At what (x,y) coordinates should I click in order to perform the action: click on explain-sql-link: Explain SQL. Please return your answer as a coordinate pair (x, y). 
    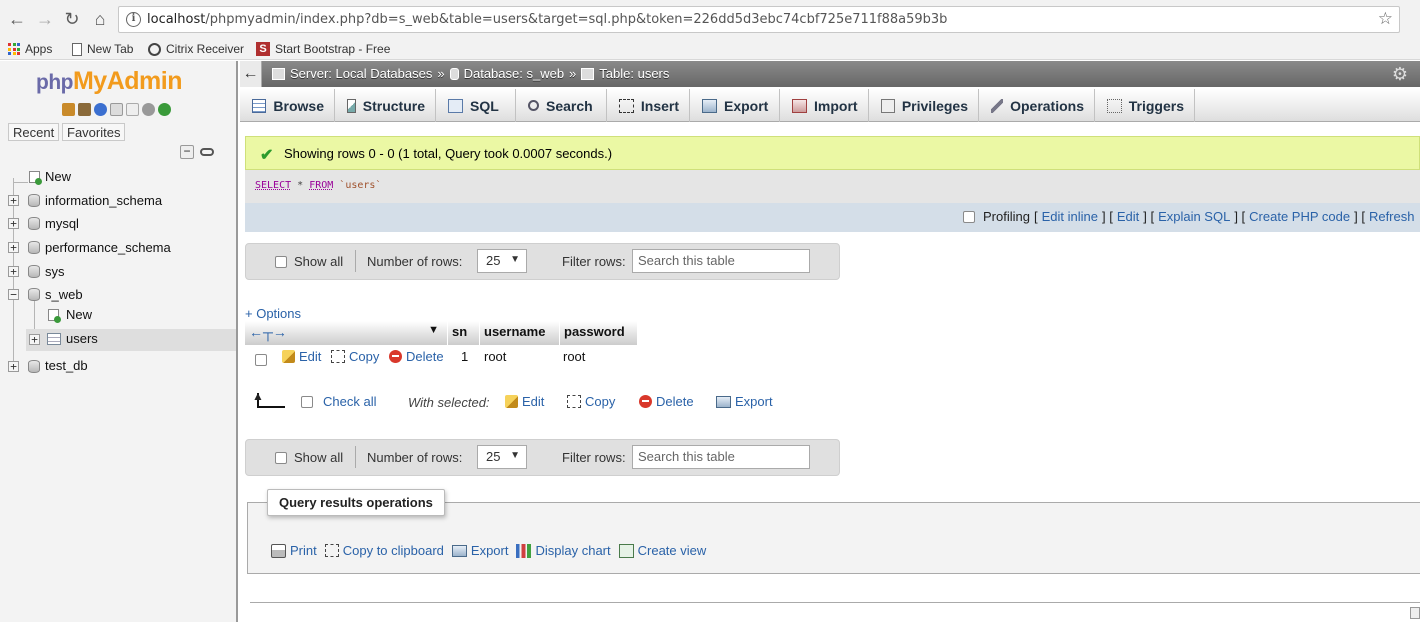
    Looking at the image, I should click on (1194, 216).